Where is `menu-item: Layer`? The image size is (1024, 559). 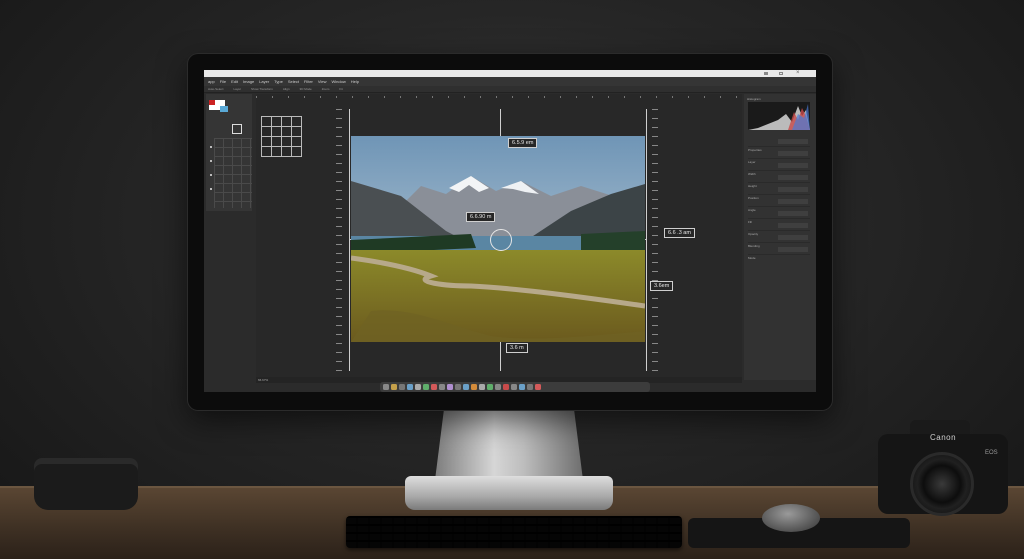
menu-item: Layer is located at coordinates (264, 81).